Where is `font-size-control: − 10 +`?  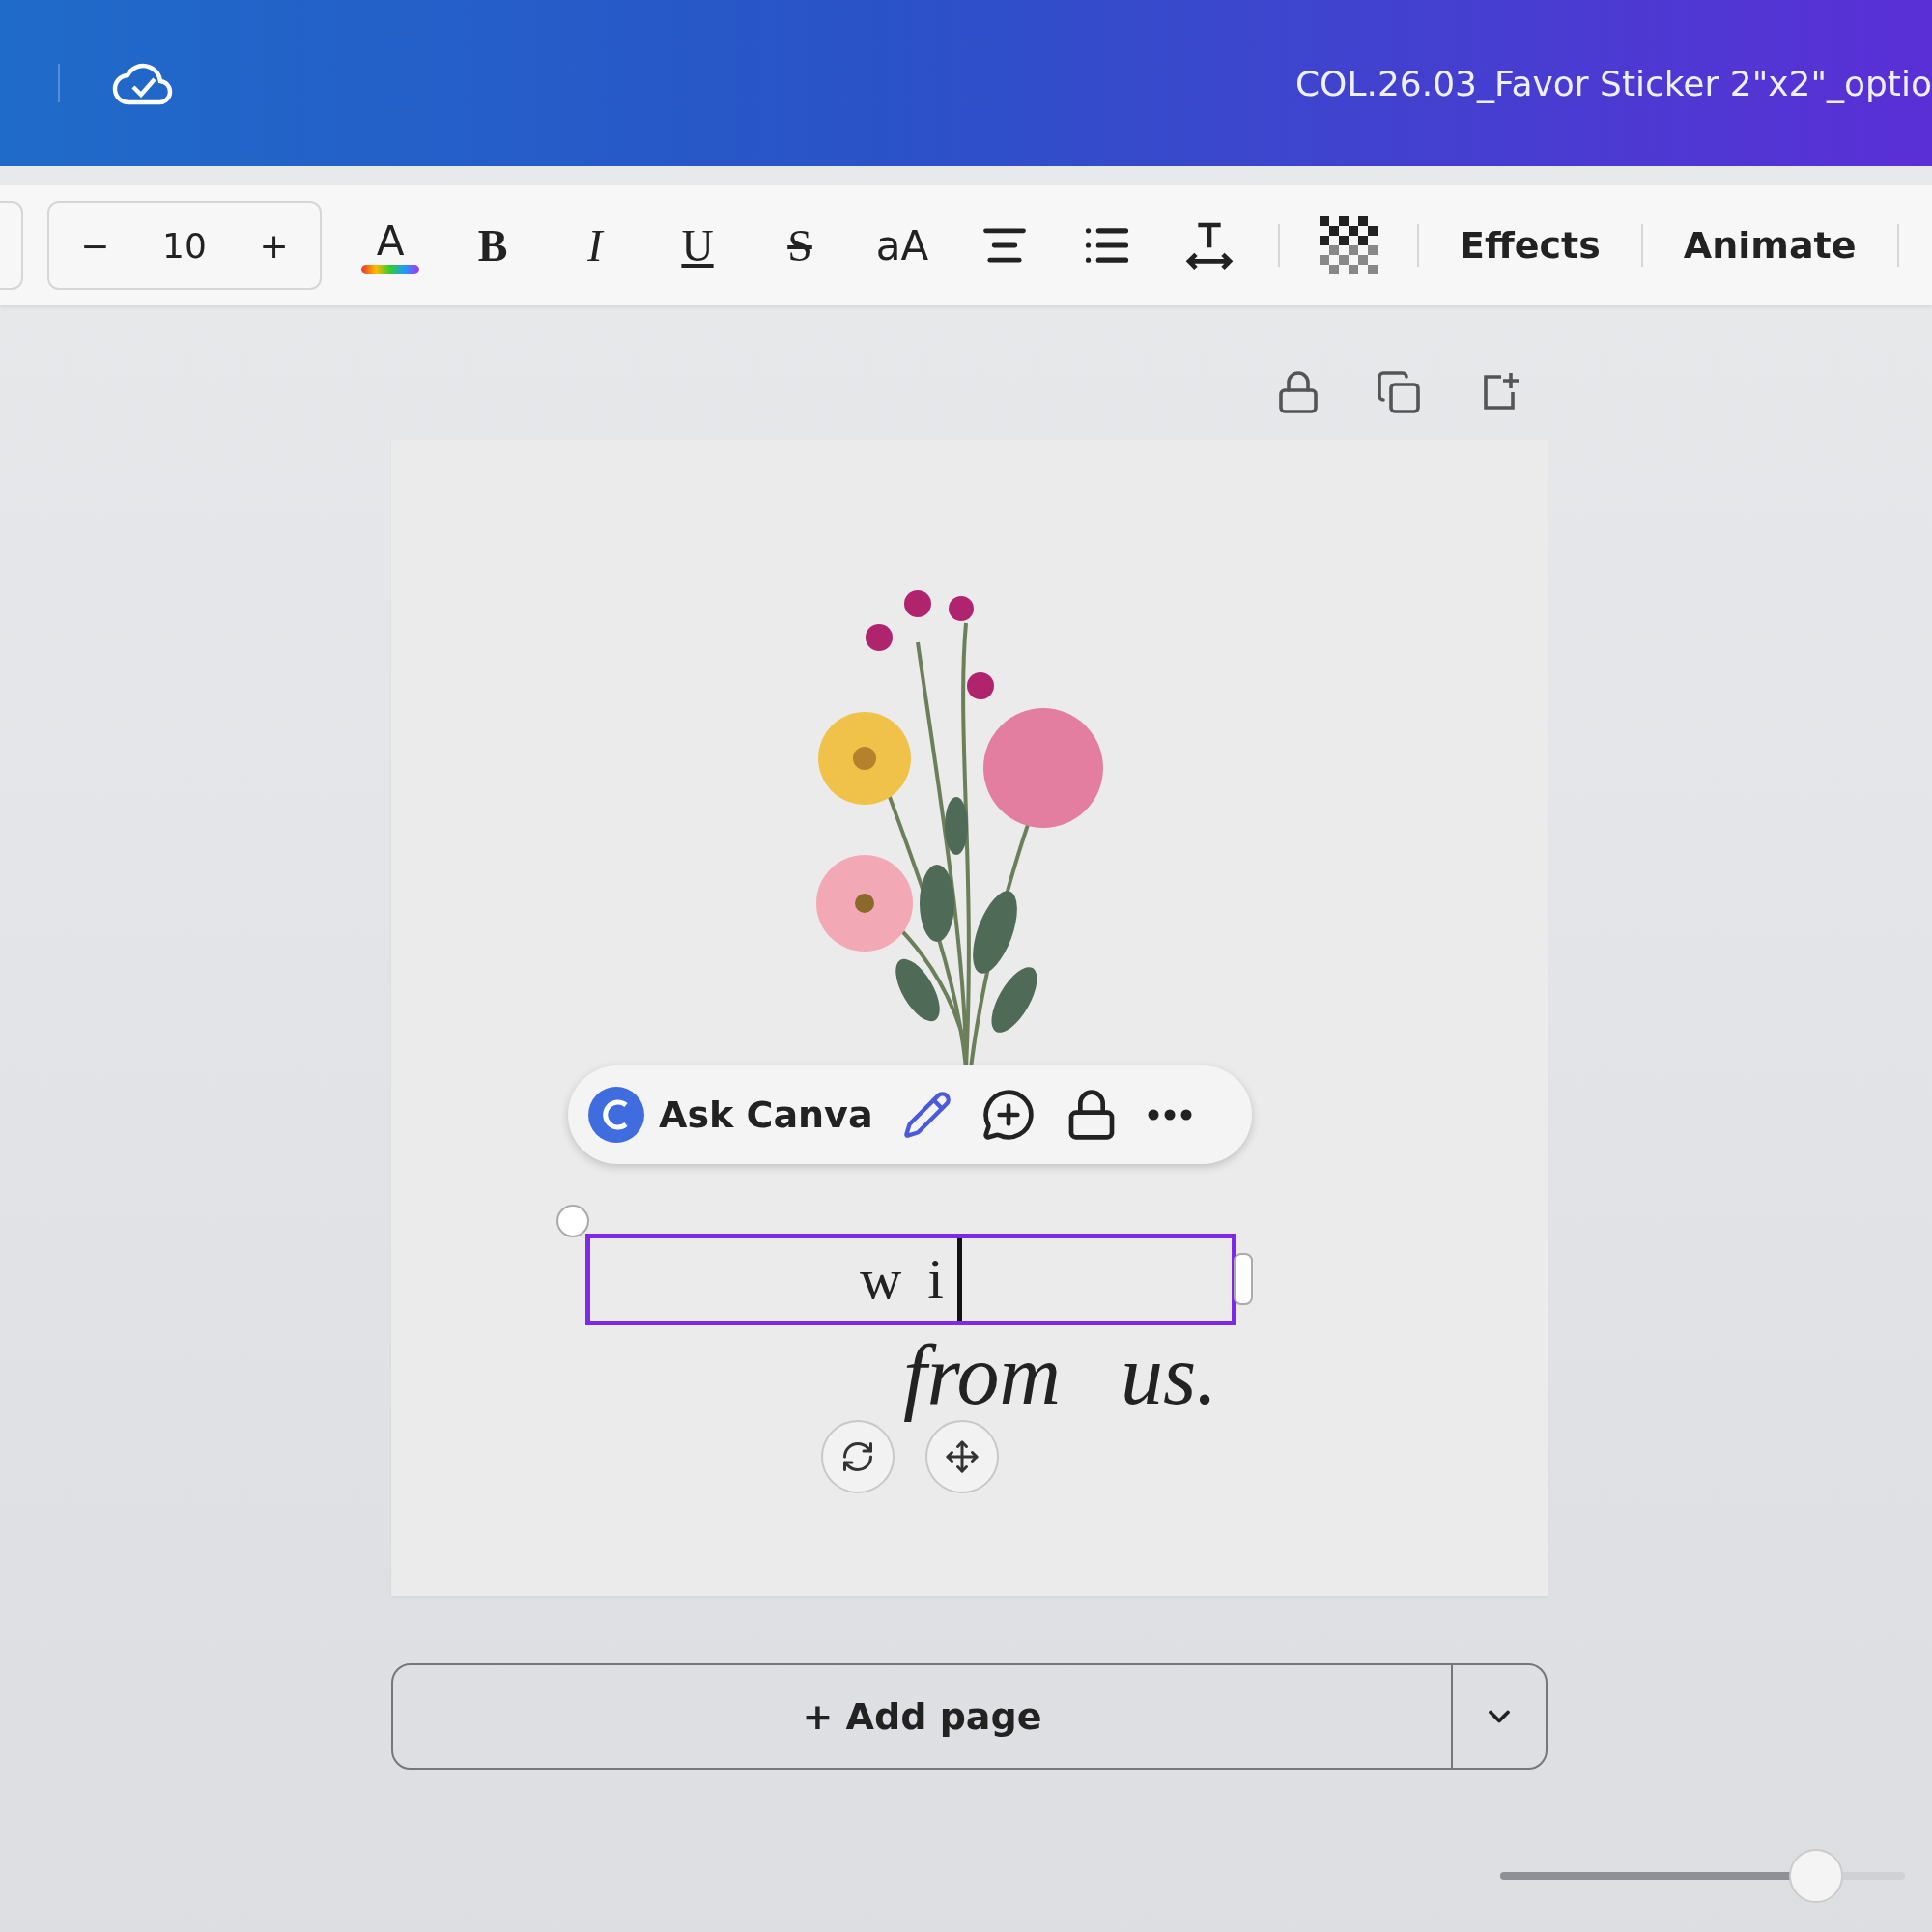
font-size-control: − 10 + is located at coordinates (184, 245).